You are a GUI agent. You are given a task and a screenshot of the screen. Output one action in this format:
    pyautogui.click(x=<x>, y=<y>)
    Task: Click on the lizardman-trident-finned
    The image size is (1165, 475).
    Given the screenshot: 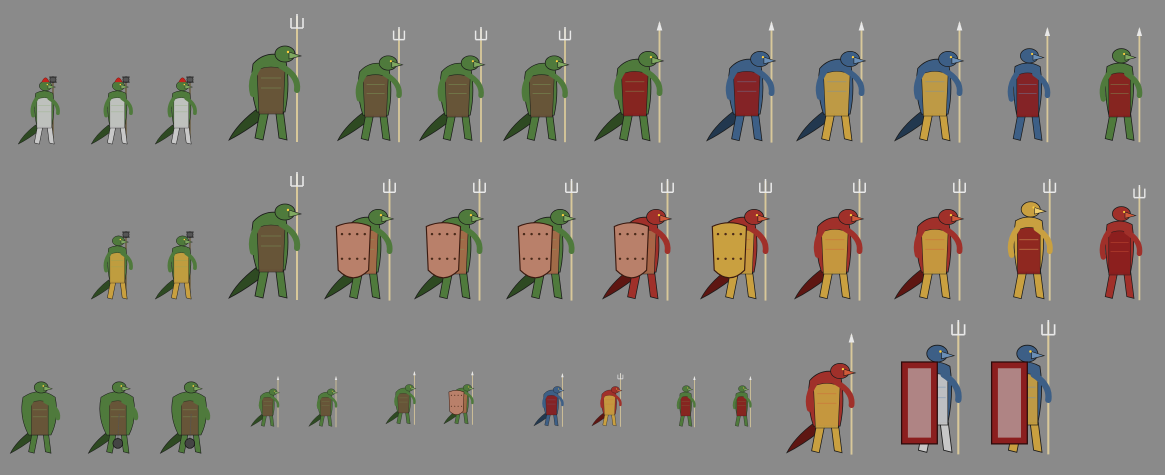 What is the action you would take?
    pyautogui.click(x=272, y=237)
    